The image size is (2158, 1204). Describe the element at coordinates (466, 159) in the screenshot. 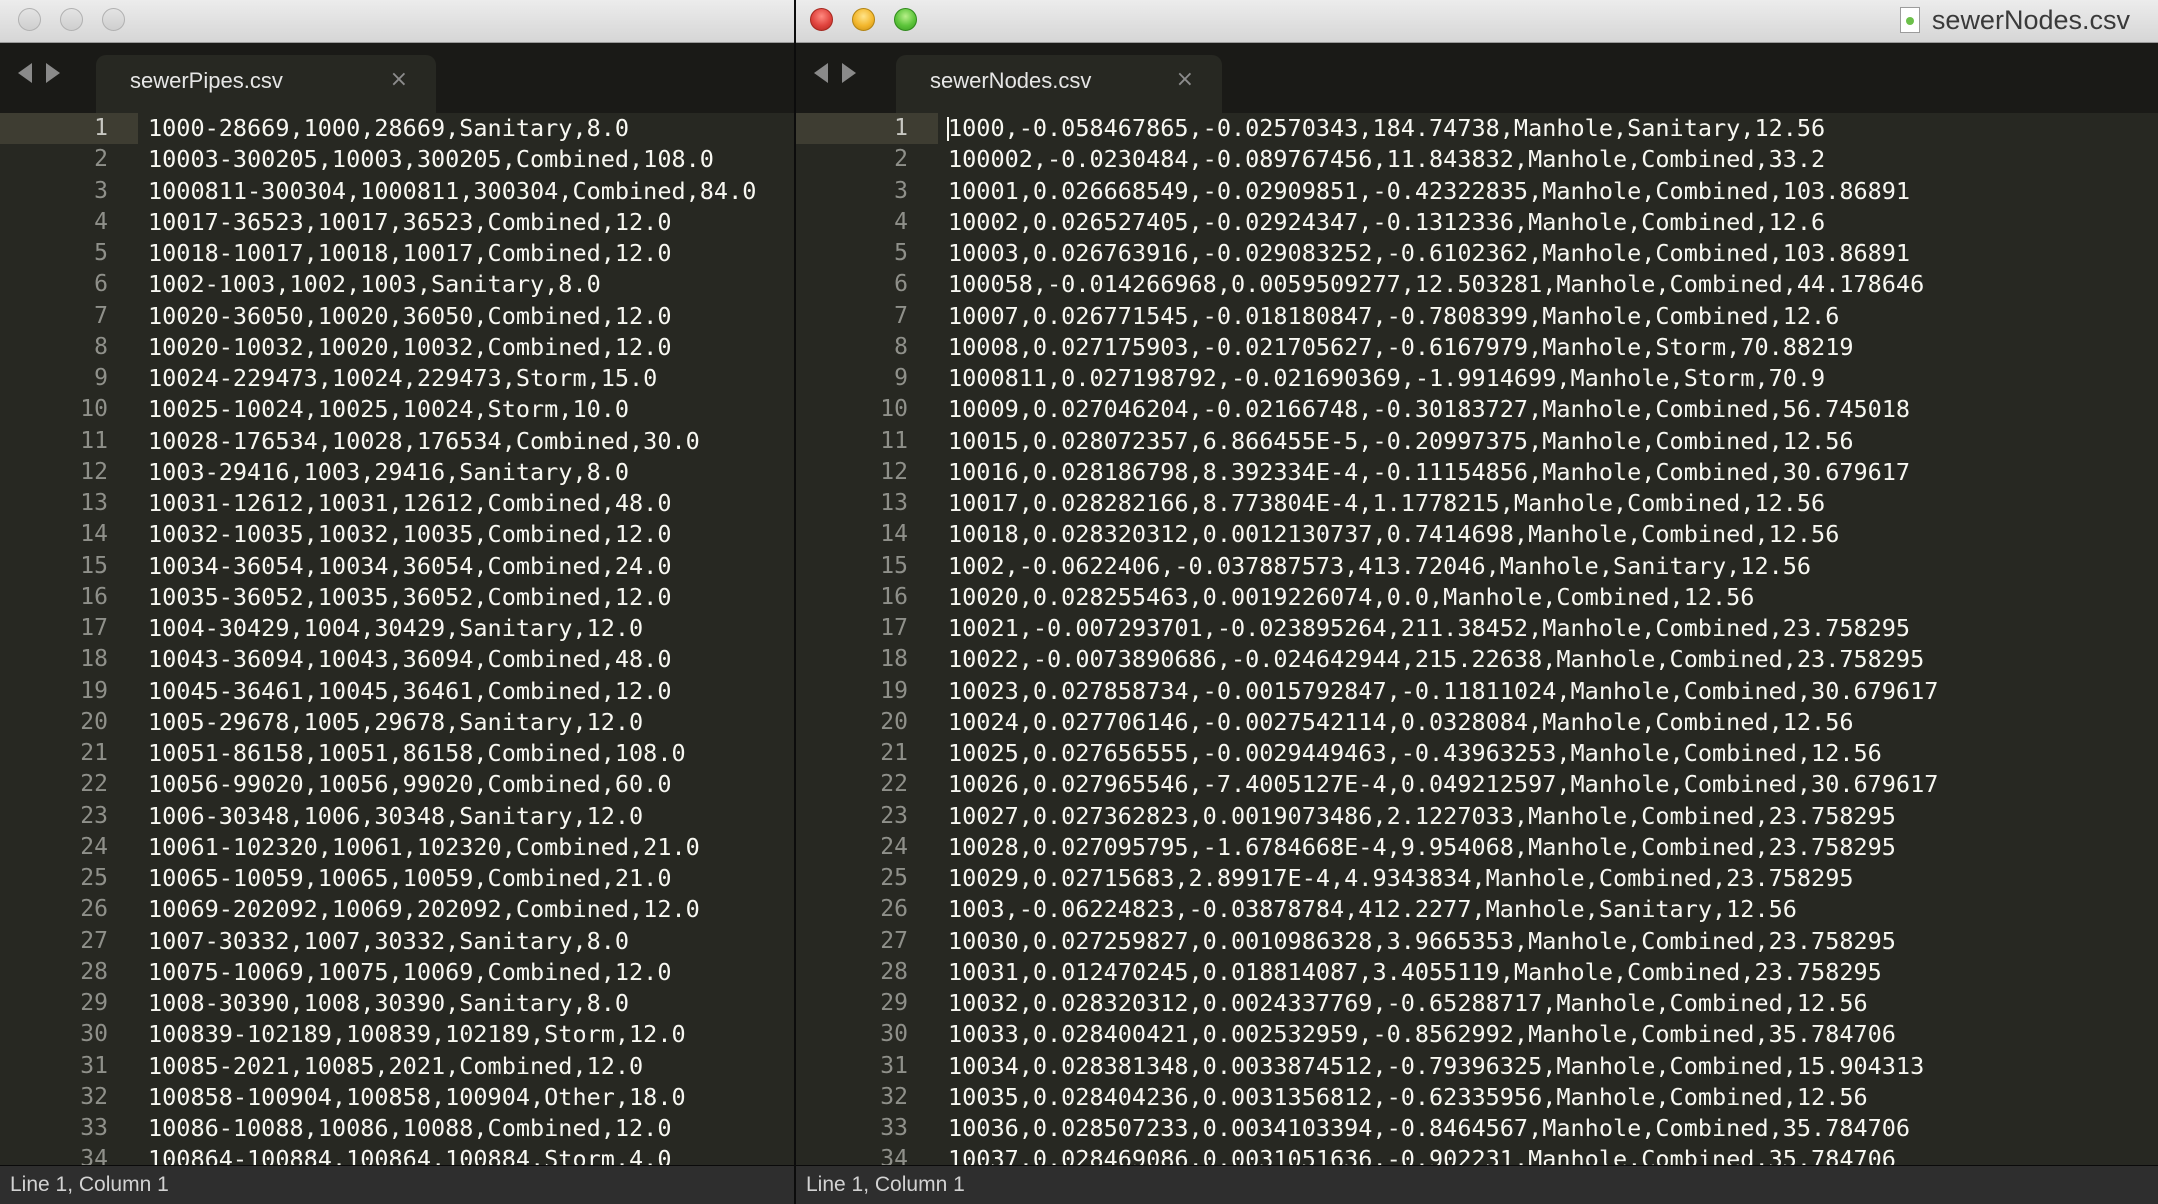

I see `code-line: 10003-300205,10003,300205,Combined,108.0` at that location.